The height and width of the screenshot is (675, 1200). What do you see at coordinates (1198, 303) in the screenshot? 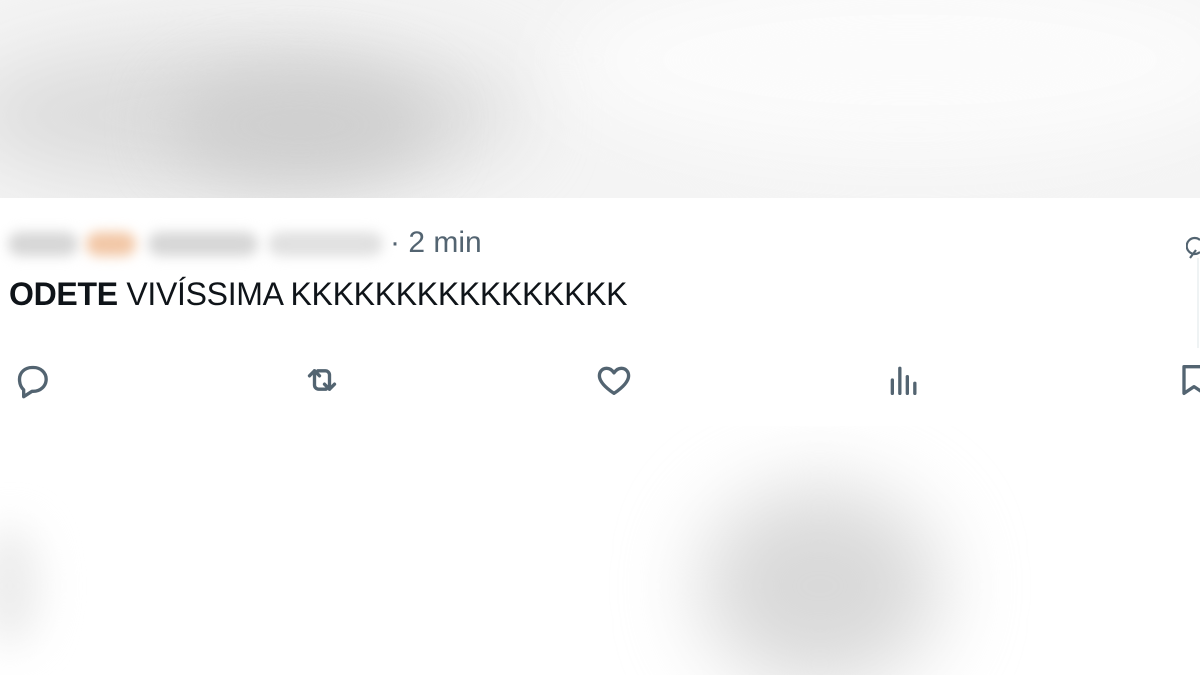
I see `divider` at bounding box center [1198, 303].